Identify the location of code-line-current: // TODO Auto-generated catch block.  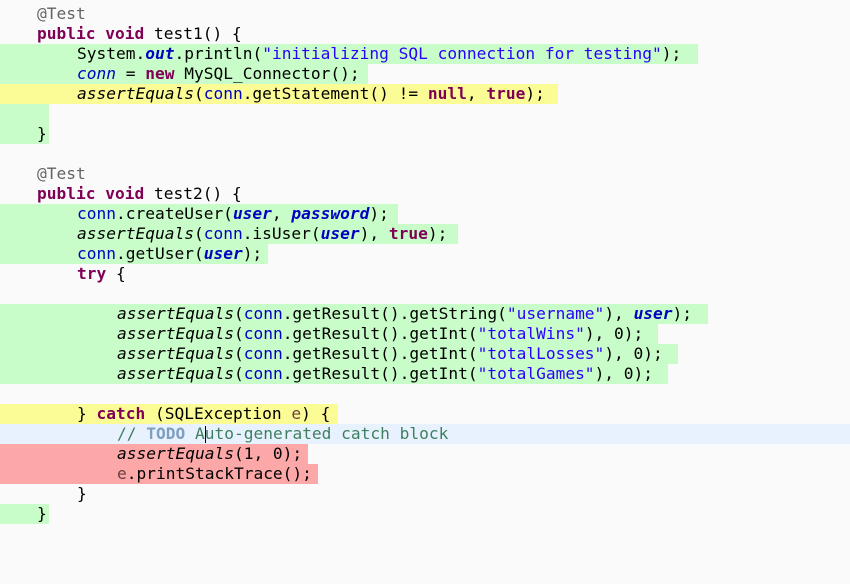
(425, 434).